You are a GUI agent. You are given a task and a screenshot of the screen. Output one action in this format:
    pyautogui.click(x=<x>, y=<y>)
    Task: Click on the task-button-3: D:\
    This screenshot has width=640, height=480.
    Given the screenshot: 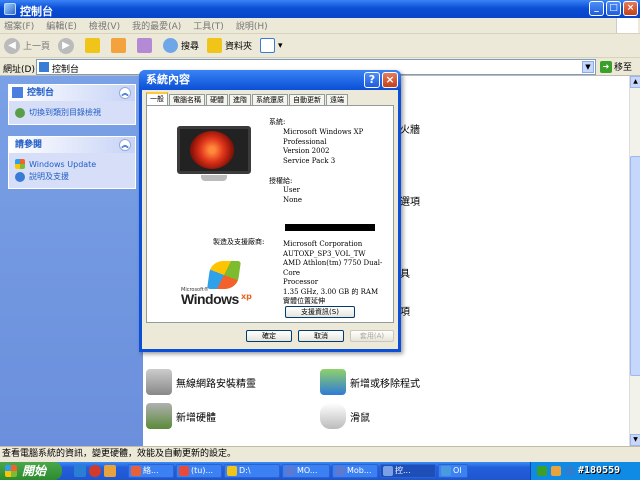 What is the action you would take?
    pyautogui.click(x=252, y=471)
    